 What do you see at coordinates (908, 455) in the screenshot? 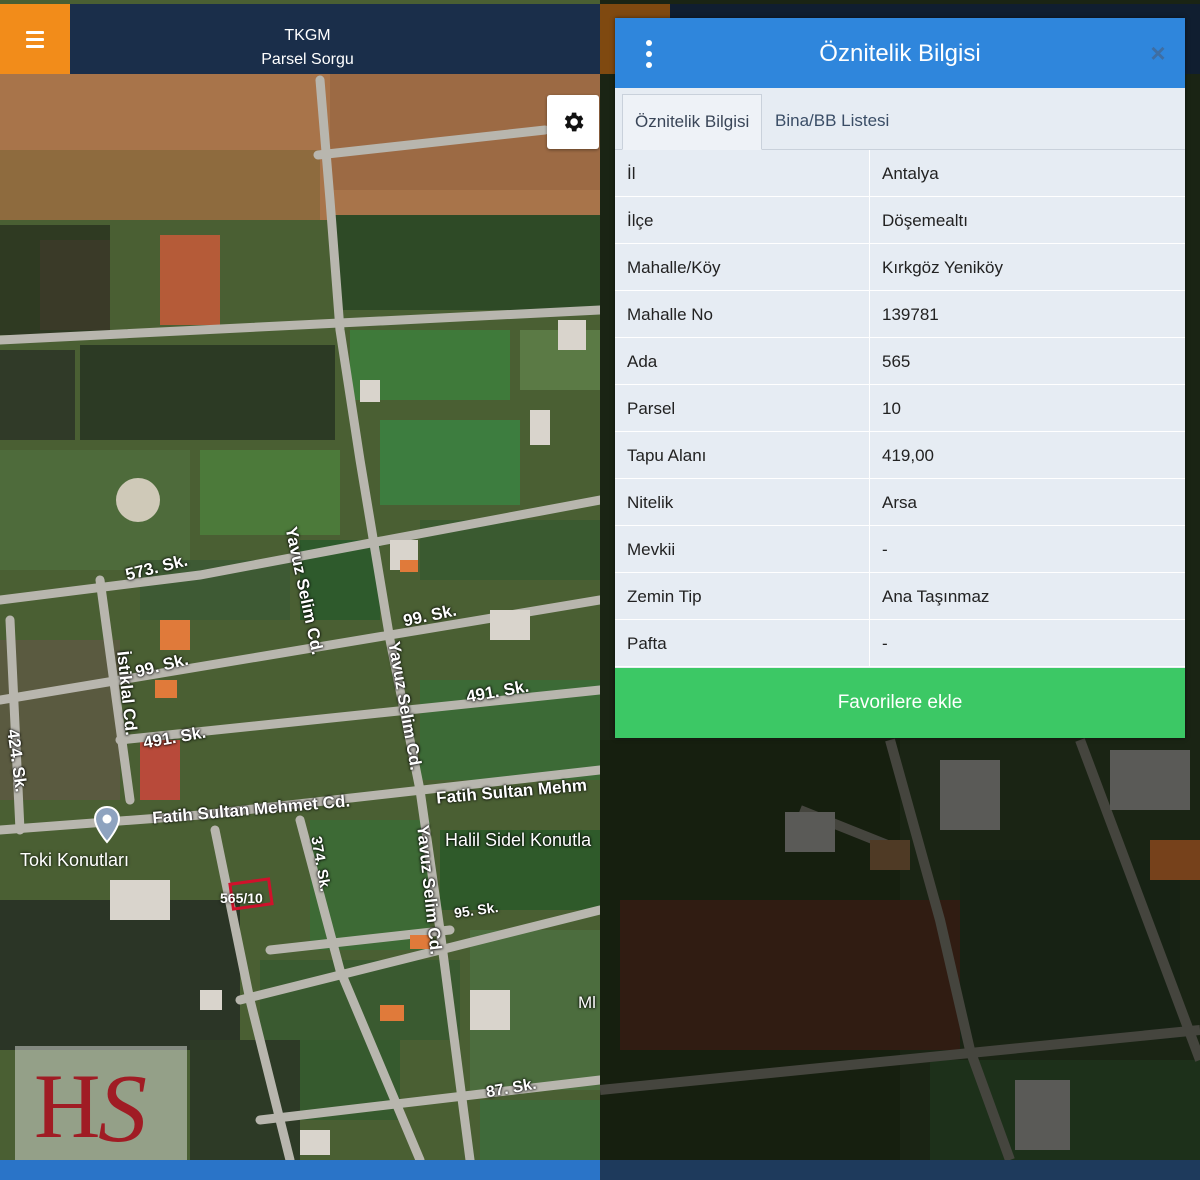
I see `row-value: 419,00` at bounding box center [908, 455].